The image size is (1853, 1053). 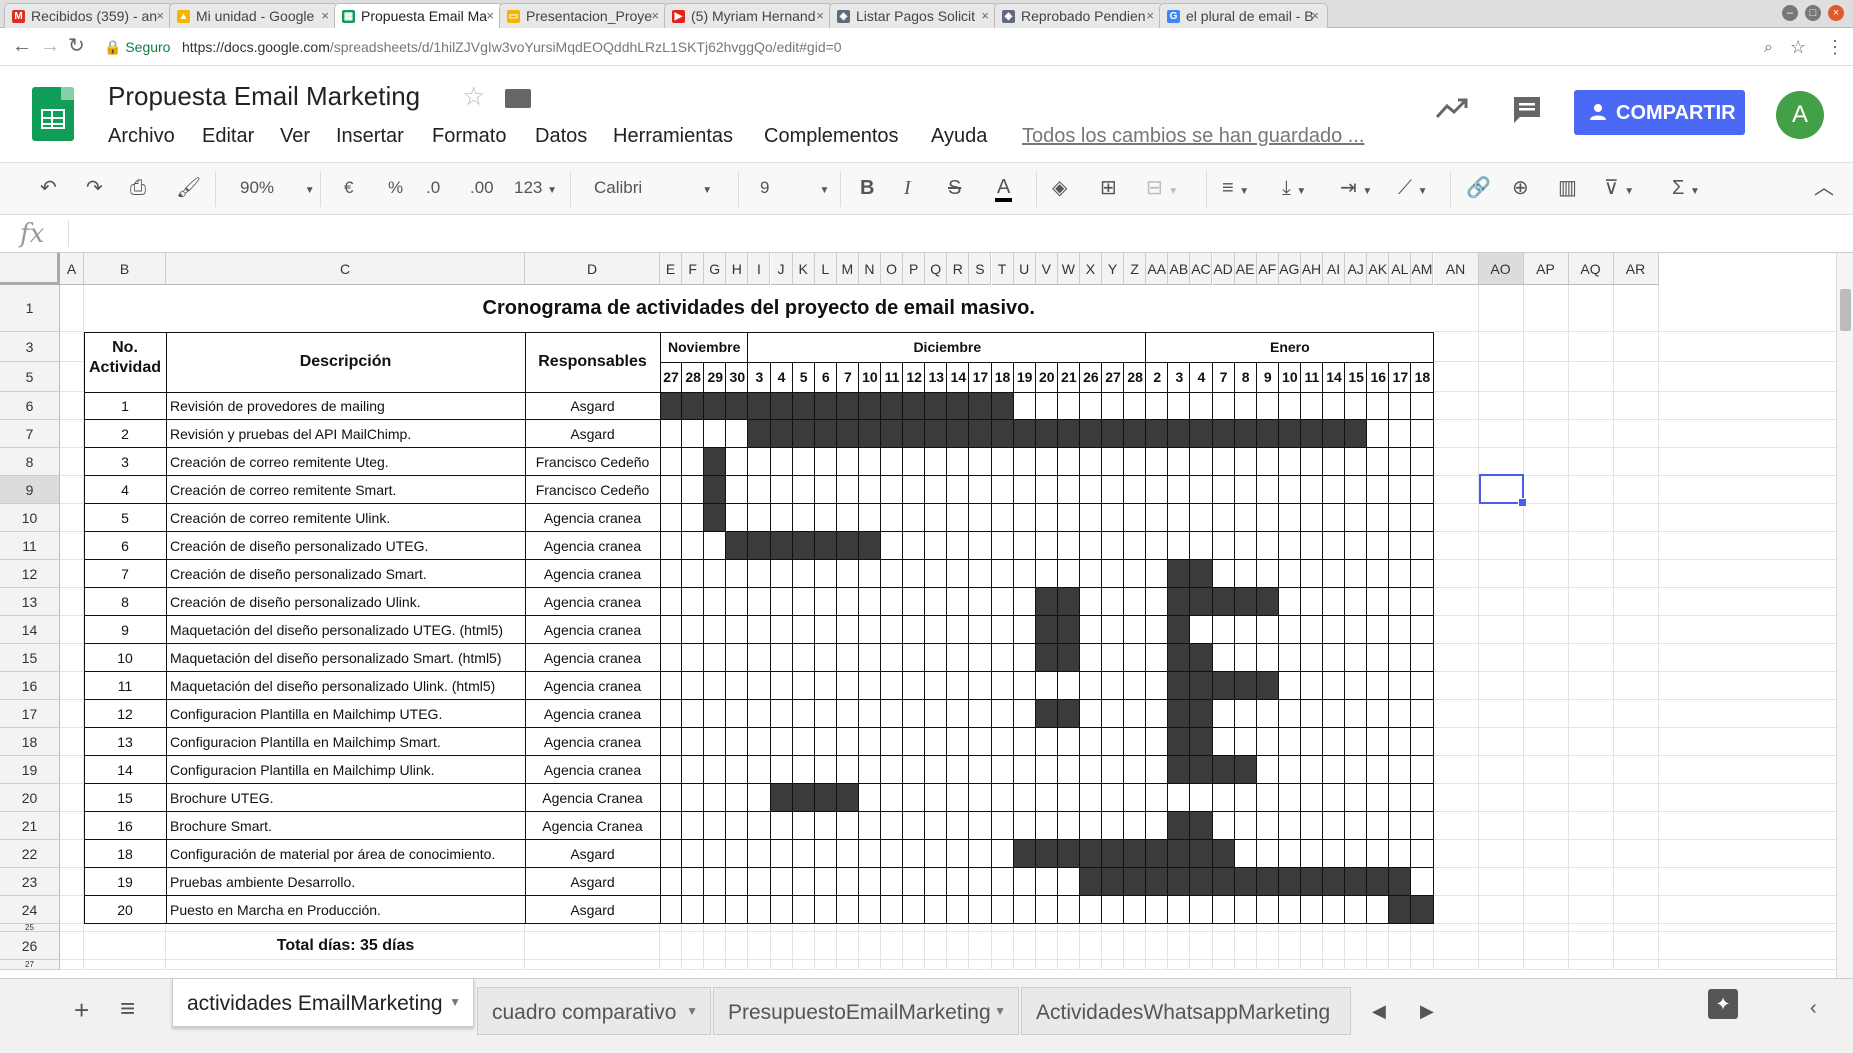 What do you see at coordinates (1591, 269) in the screenshot?
I see `column-header: AQ` at bounding box center [1591, 269].